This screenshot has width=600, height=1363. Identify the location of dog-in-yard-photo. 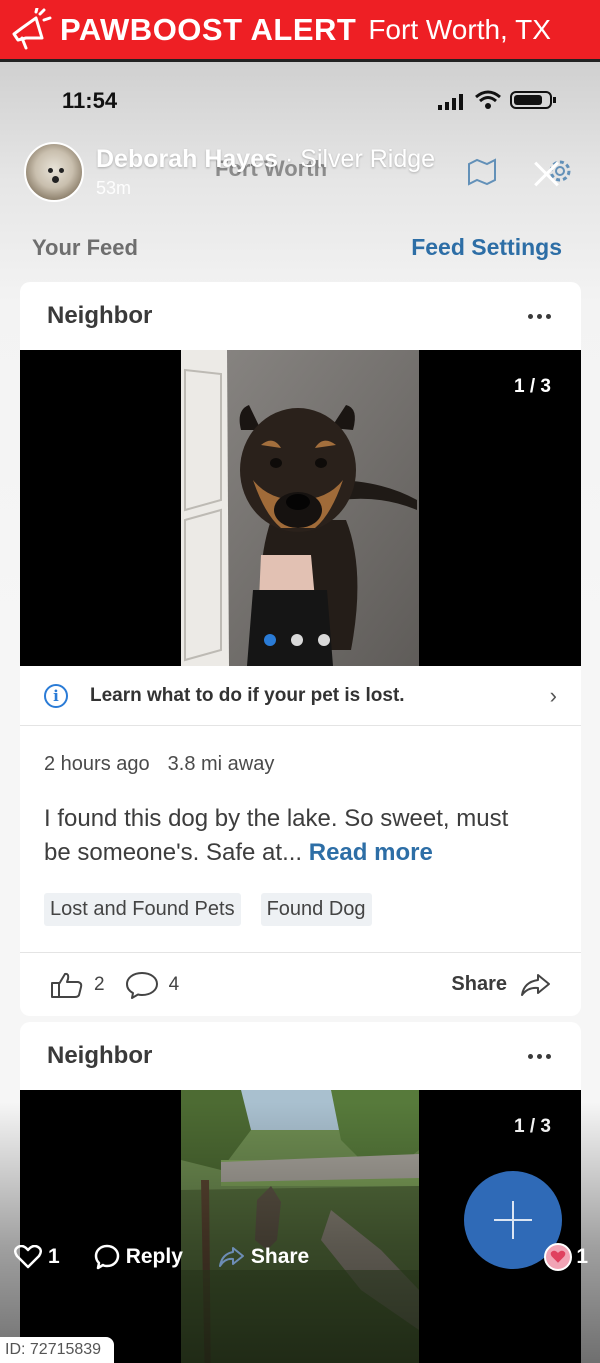
(300, 1226).